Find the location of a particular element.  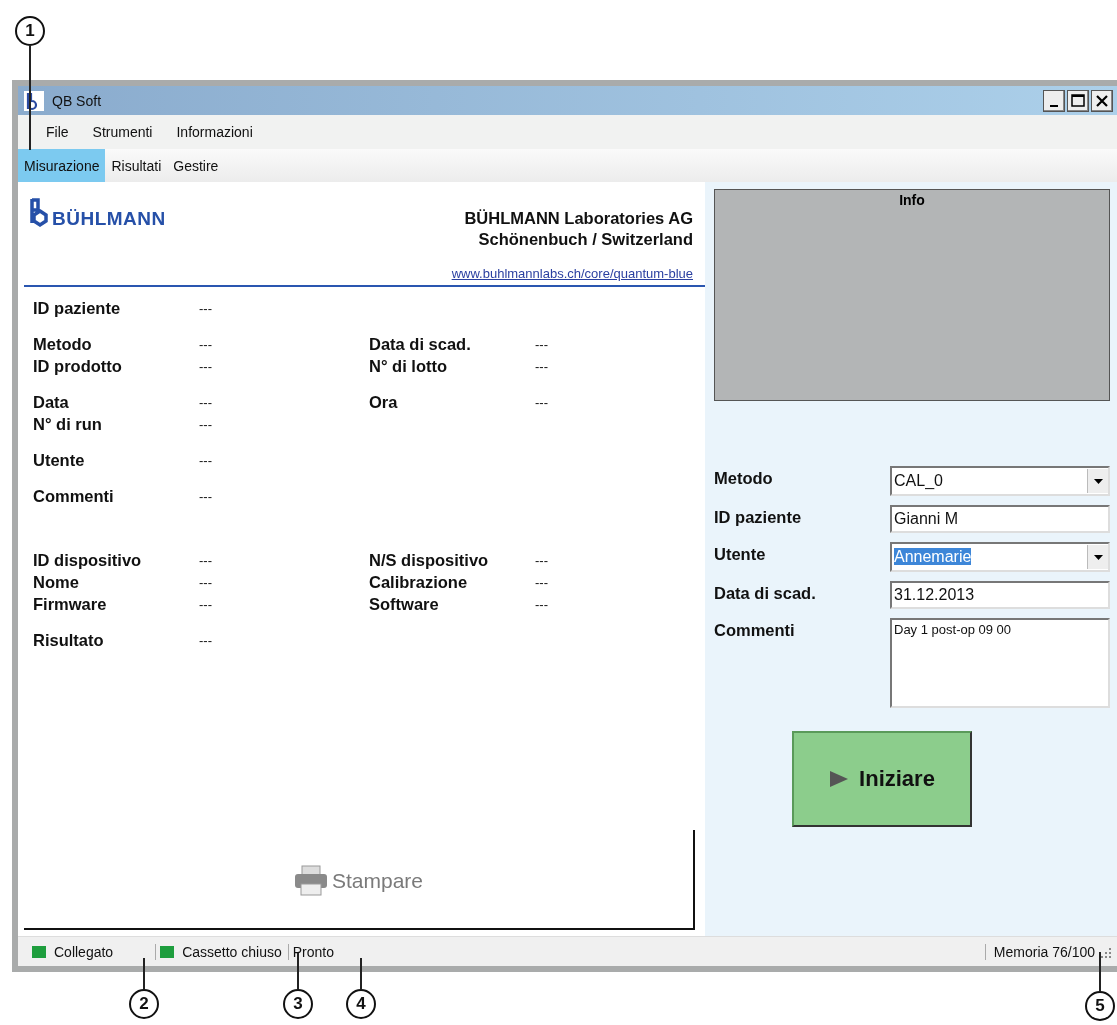

field-label: N/S dispositivo is located at coordinates (429, 560).